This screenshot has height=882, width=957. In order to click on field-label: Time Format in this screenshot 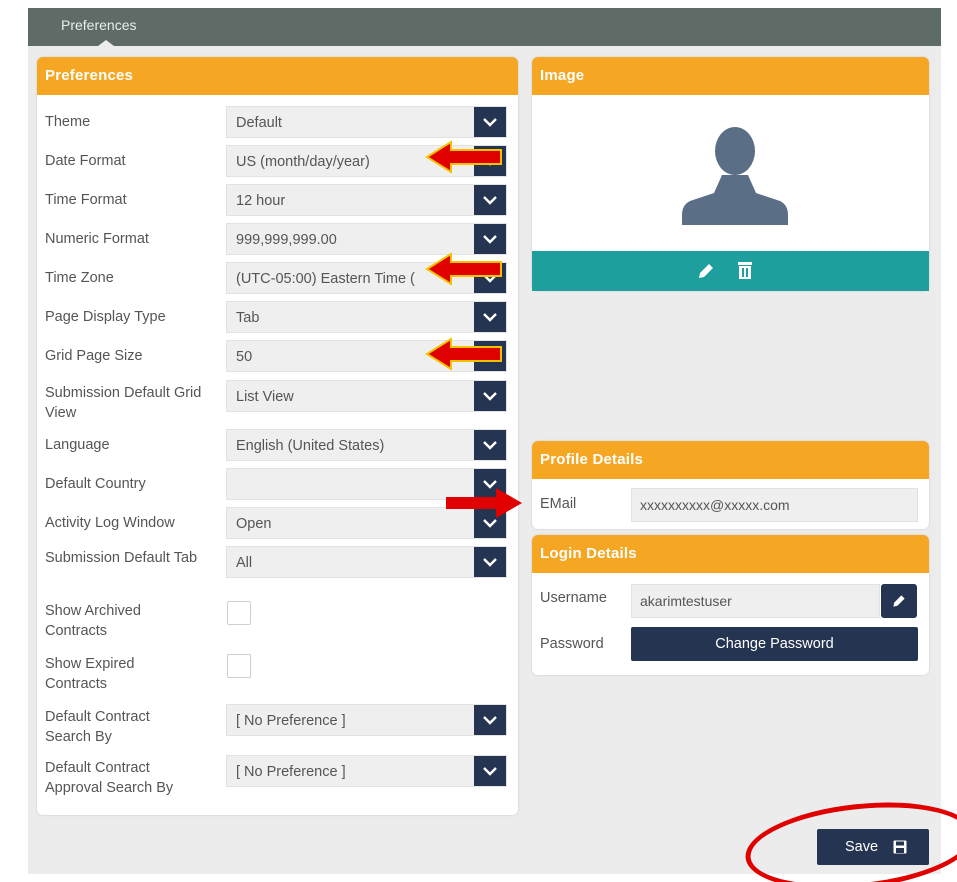, I will do `click(86, 200)`.